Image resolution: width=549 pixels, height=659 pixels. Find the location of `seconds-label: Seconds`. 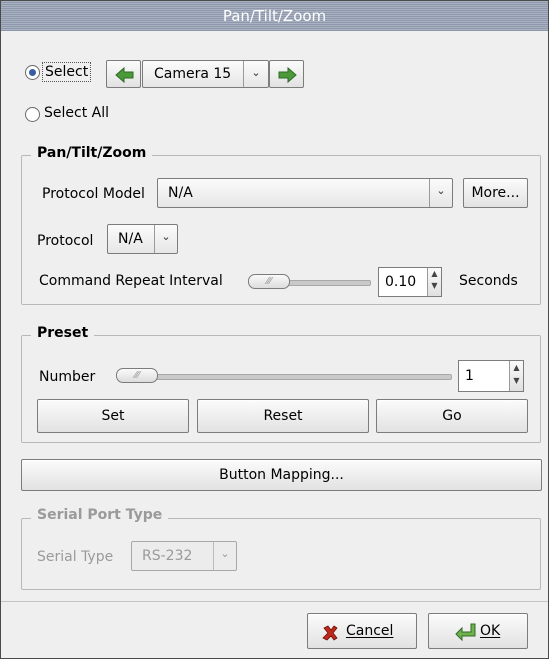

seconds-label: Seconds is located at coordinates (488, 281).